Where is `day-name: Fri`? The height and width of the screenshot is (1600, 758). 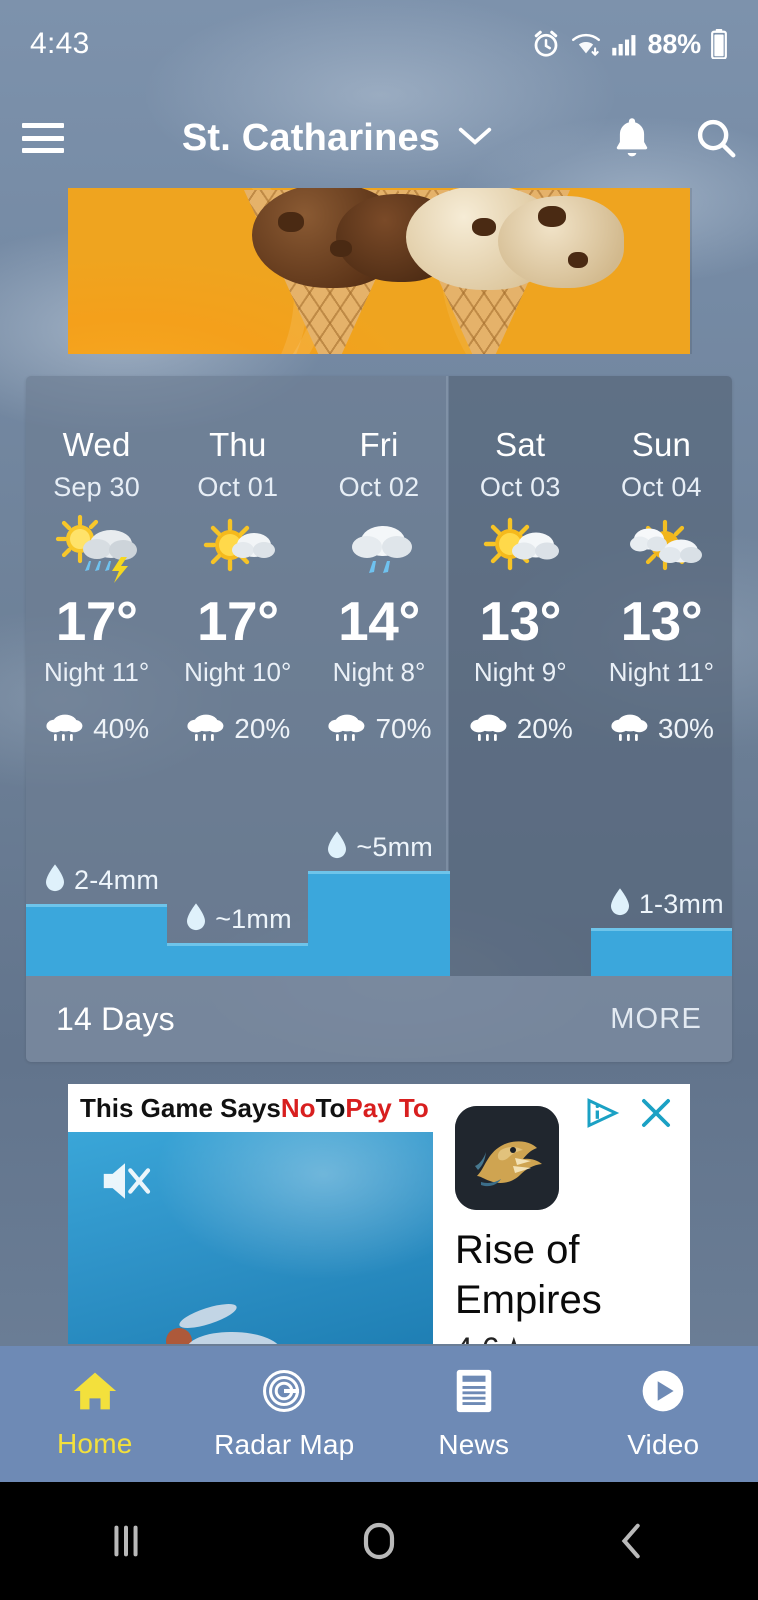
day-name: Fri is located at coordinates (379, 444).